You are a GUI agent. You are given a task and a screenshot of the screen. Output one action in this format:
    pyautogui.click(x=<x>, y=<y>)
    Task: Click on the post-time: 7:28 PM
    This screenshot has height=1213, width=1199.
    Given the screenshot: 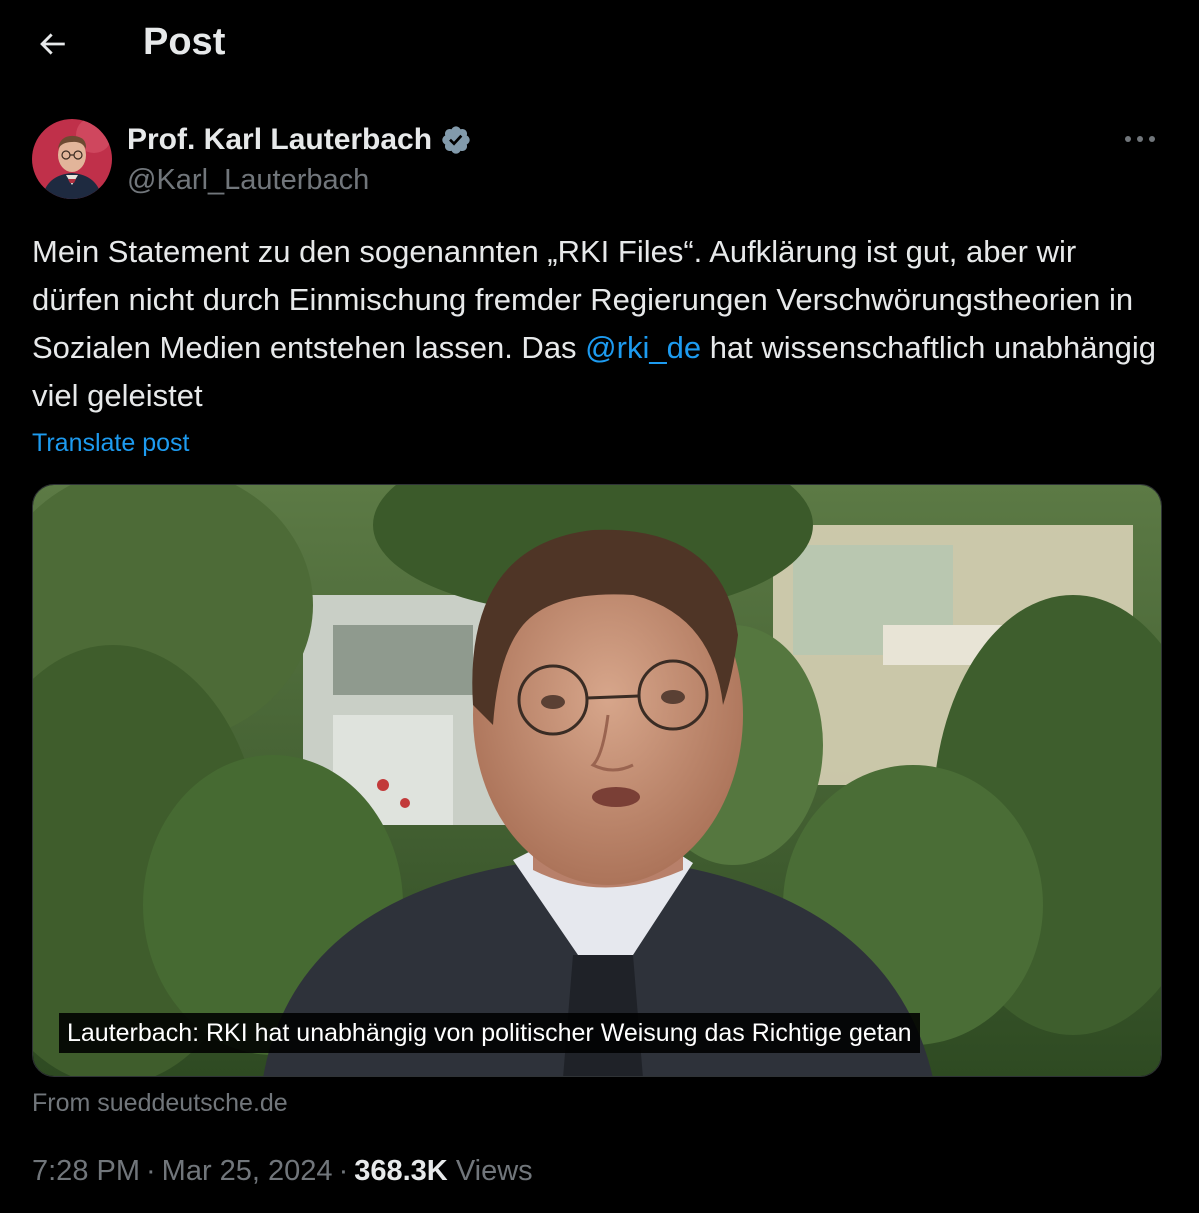 What is the action you would take?
    pyautogui.click(x=86, y=1171)
    